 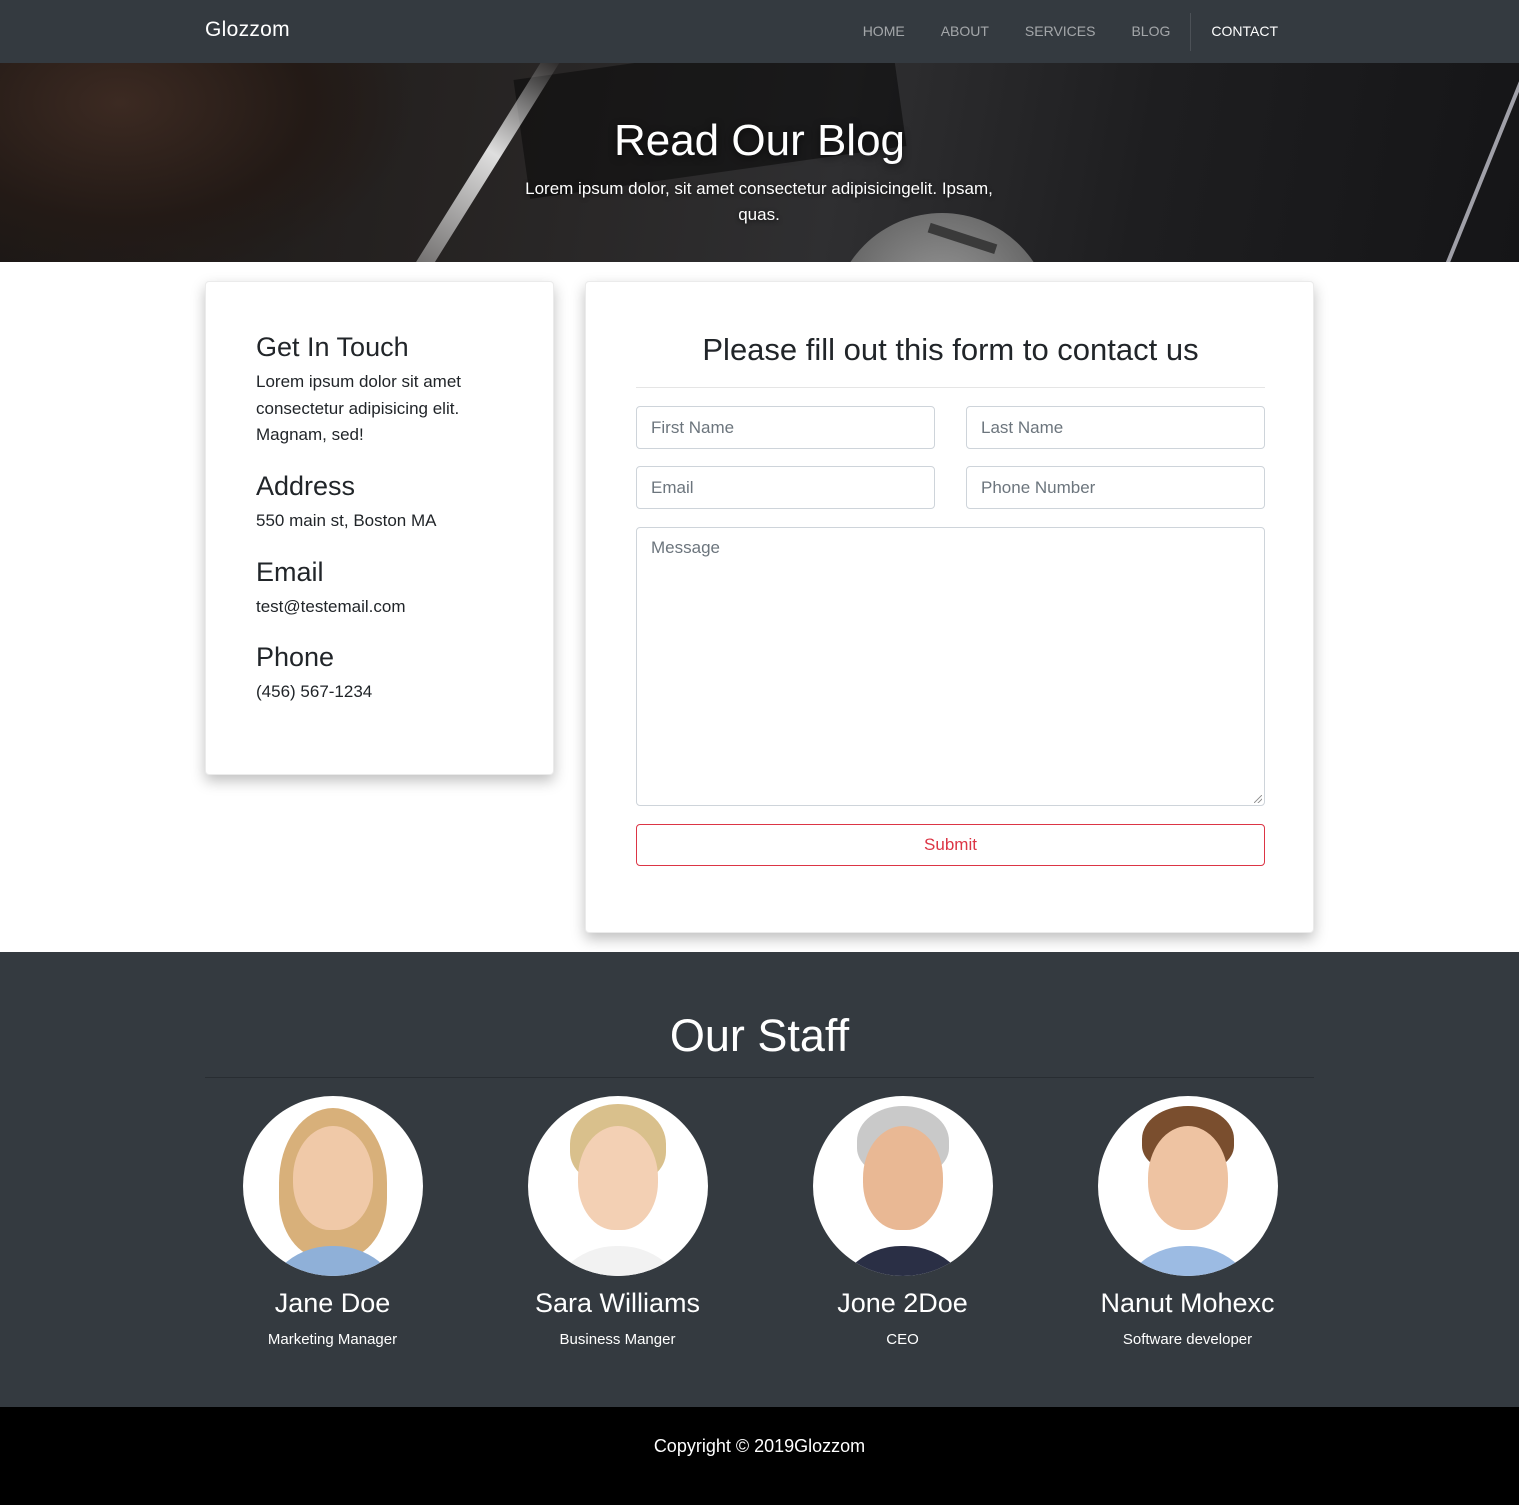 What do you see at coordinates (685, 547) in the screenshot?
I see `message-placeholder: Message` at bounding box center [685, 547].